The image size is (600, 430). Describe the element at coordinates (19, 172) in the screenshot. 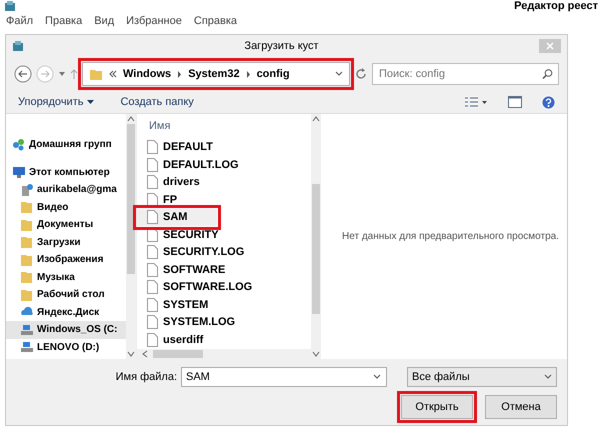

I see `computer-icon` at that location.